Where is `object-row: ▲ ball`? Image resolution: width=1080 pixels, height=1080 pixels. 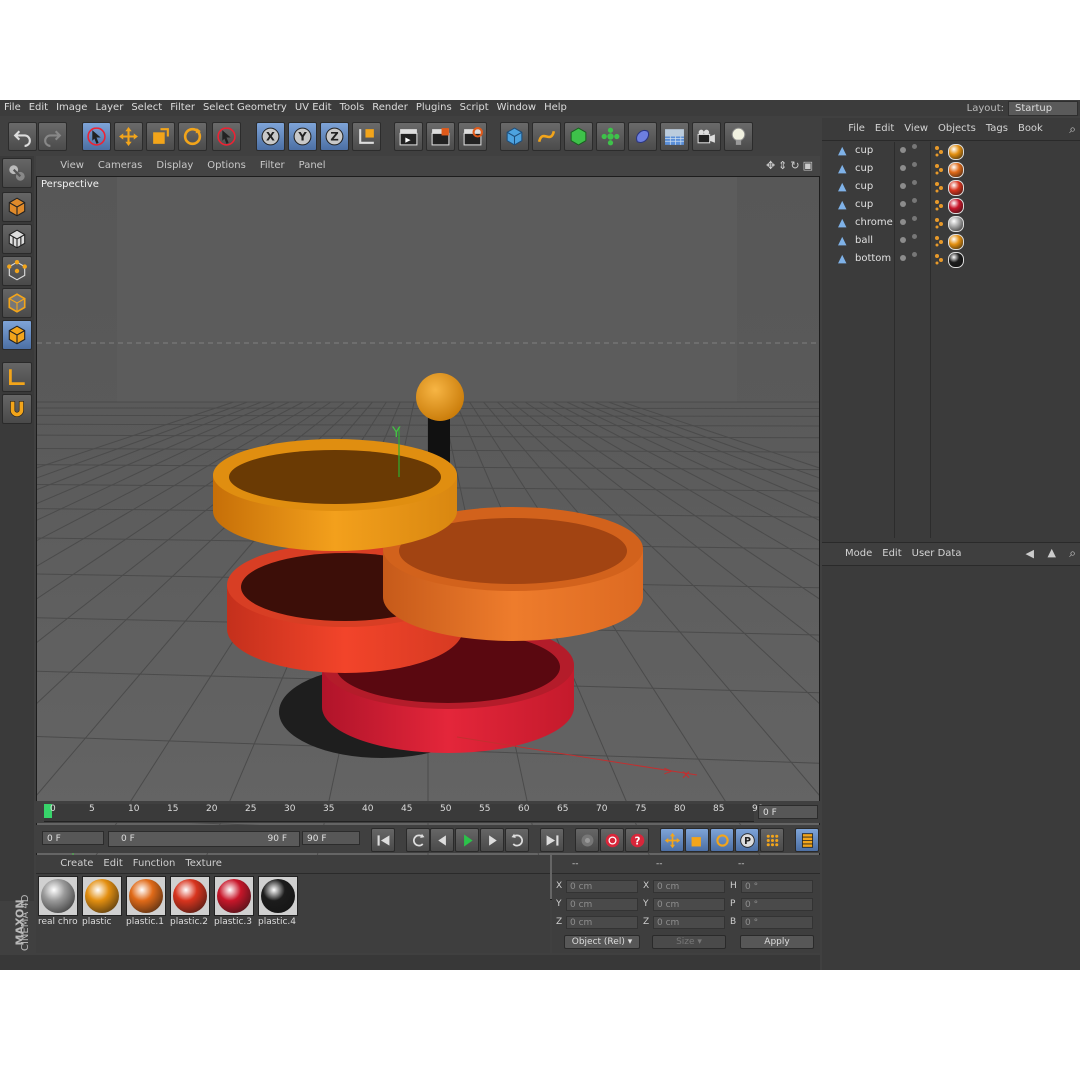
object-row: ▲ ball is located at coordinates (951, 241).